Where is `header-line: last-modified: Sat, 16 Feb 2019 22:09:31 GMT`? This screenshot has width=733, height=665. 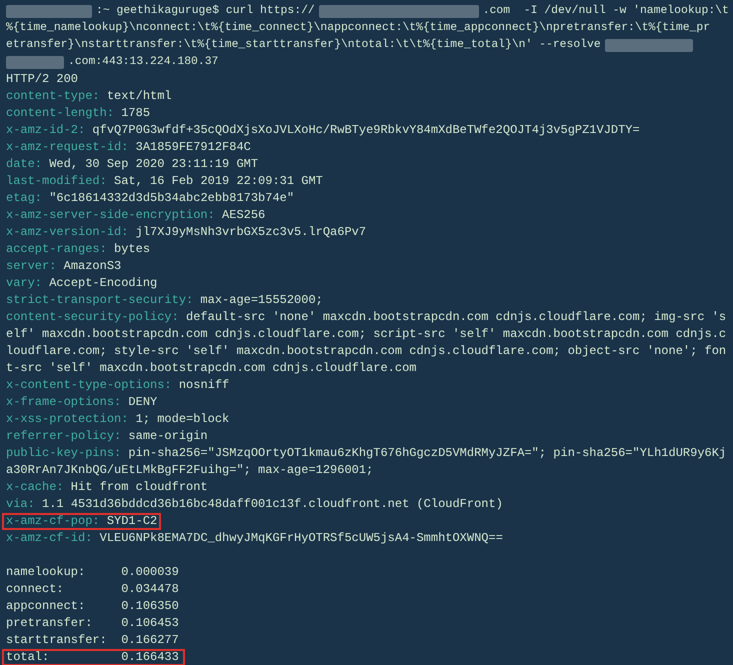 header-line: last-modified: Sat, 16 Feb 2019 22:09:31 GMT is located at coordinates (164, 181).